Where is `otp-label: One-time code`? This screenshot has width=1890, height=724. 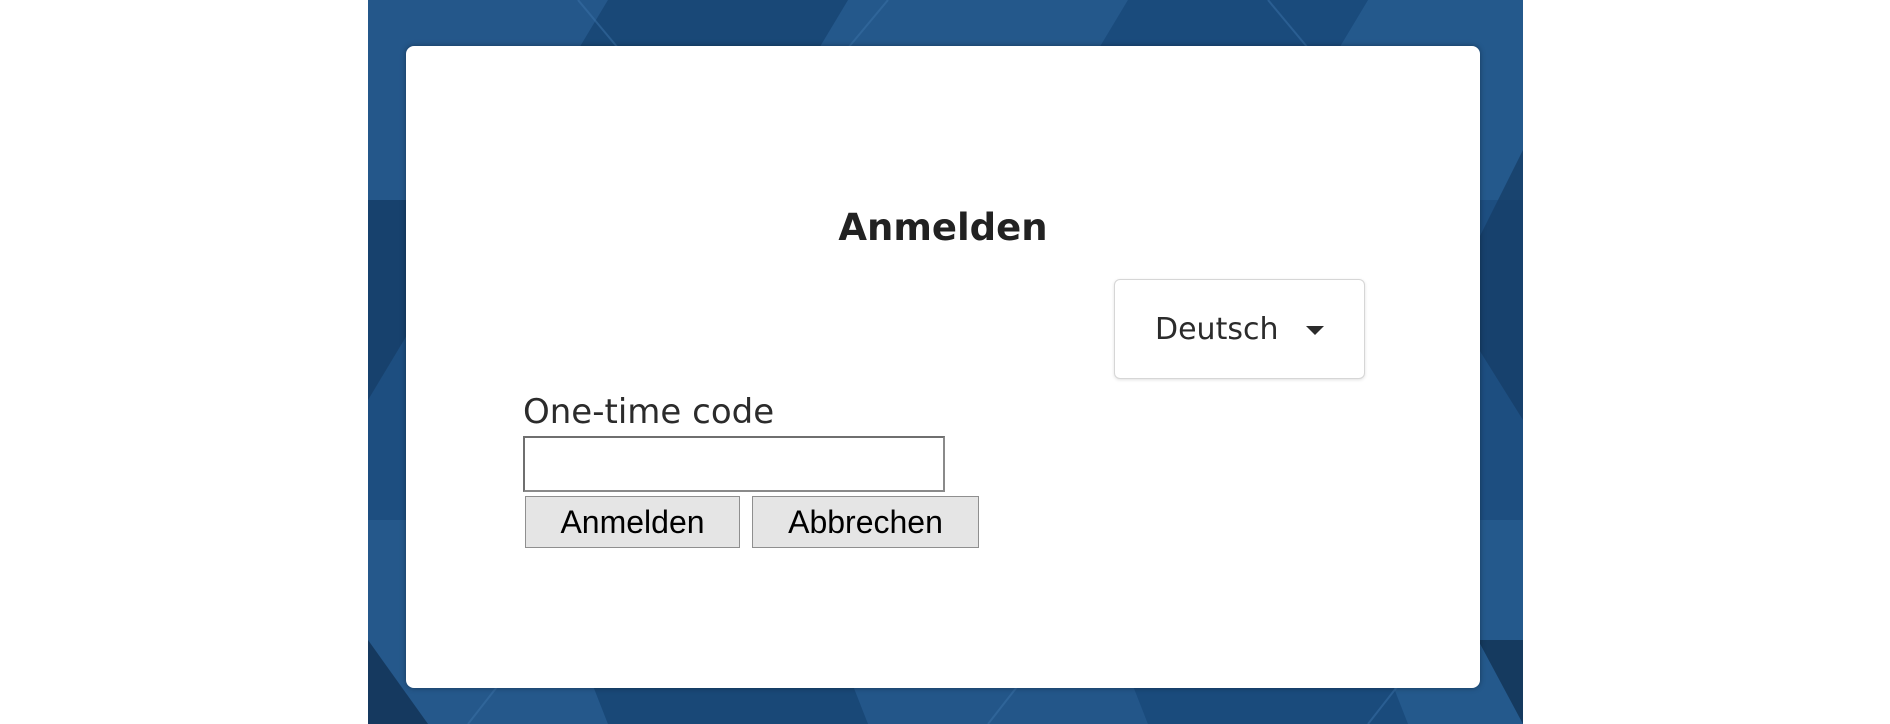 otp-label: One-time code is located at coordinates (649, 412).